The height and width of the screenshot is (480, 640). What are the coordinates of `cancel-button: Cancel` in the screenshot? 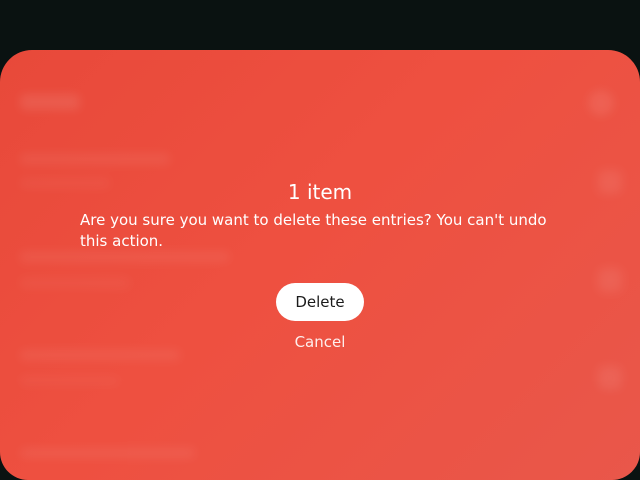 It's located at (320, 342).